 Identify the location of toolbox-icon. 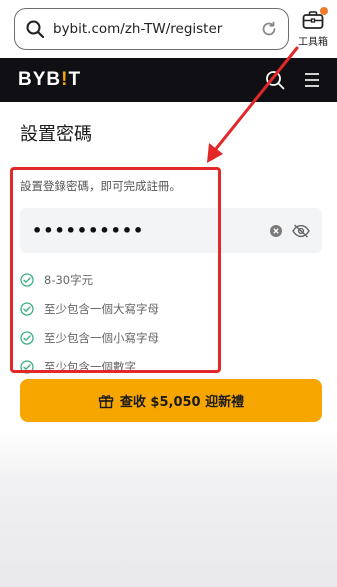
(315, 18).